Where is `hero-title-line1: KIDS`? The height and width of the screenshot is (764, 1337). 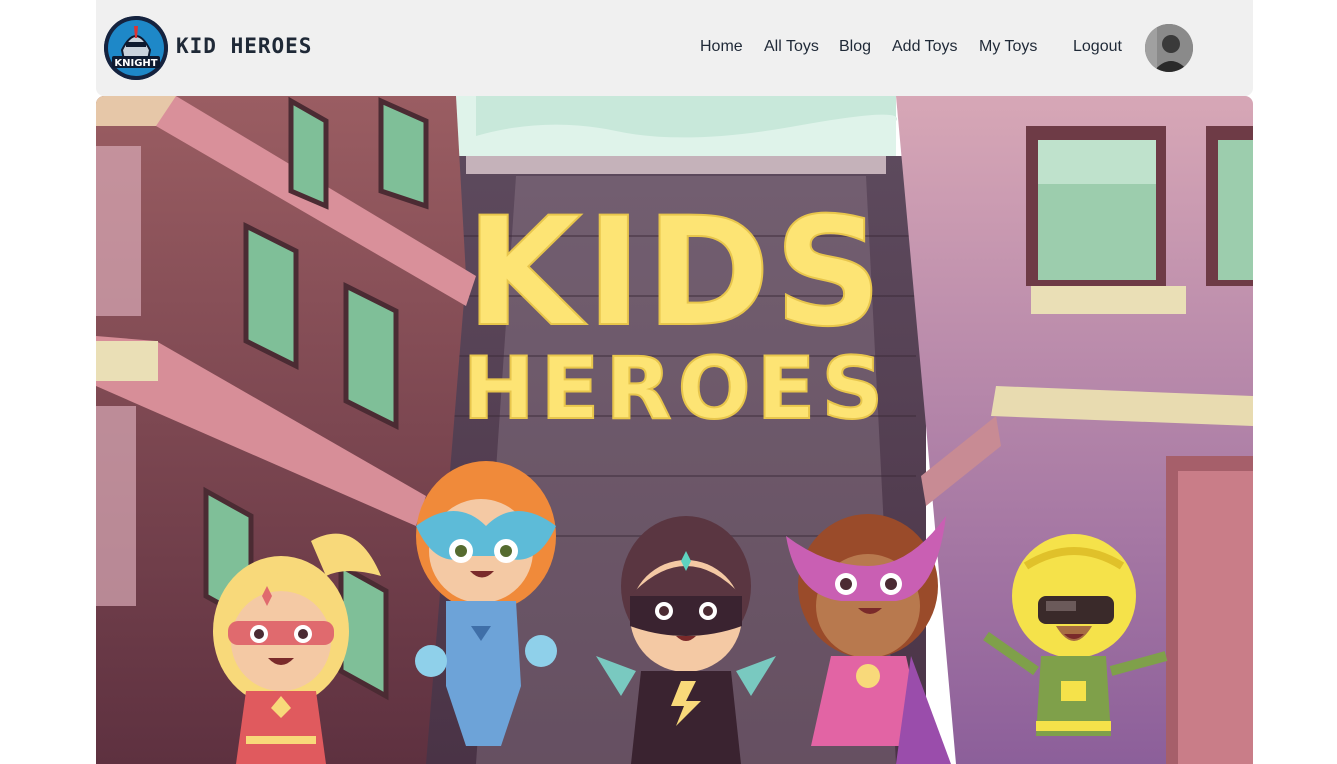
hero-title-line1: KIDS is located at coordinates (676, 273).